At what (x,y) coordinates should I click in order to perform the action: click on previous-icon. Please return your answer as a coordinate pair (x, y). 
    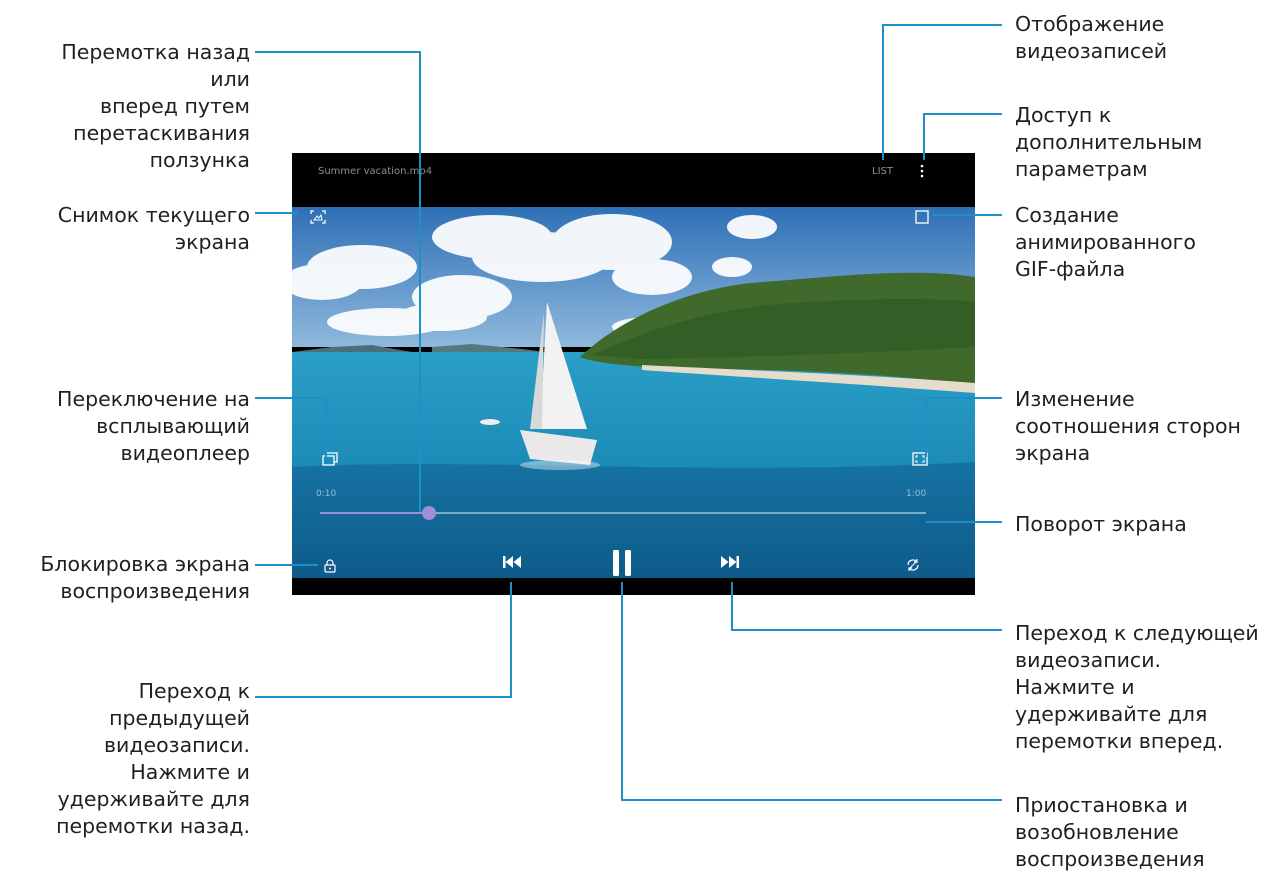
    Looking at the image, I should click on (512, 564).